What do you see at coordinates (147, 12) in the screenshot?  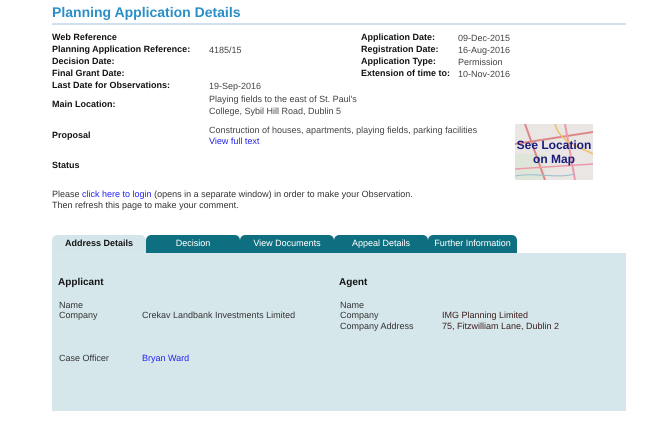 I see `page-title: Planning Application Details` at bounding box center [147, 12].